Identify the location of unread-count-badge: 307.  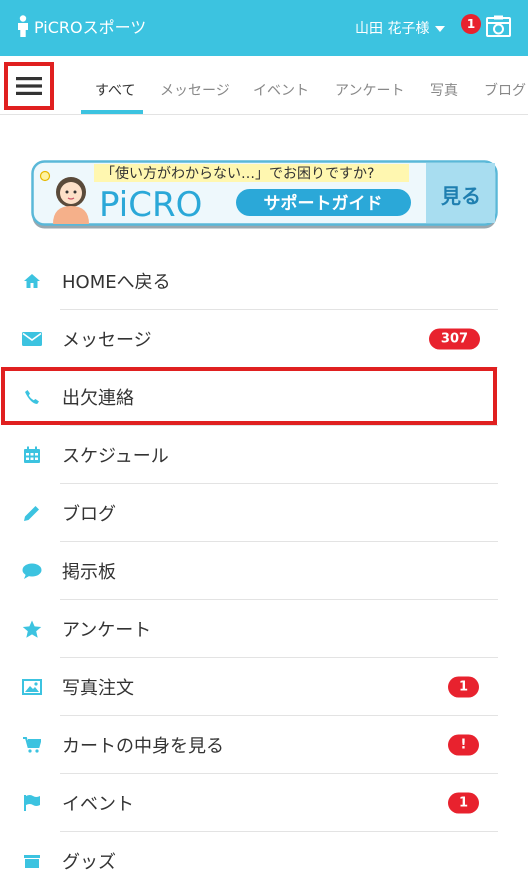
(454, 339).